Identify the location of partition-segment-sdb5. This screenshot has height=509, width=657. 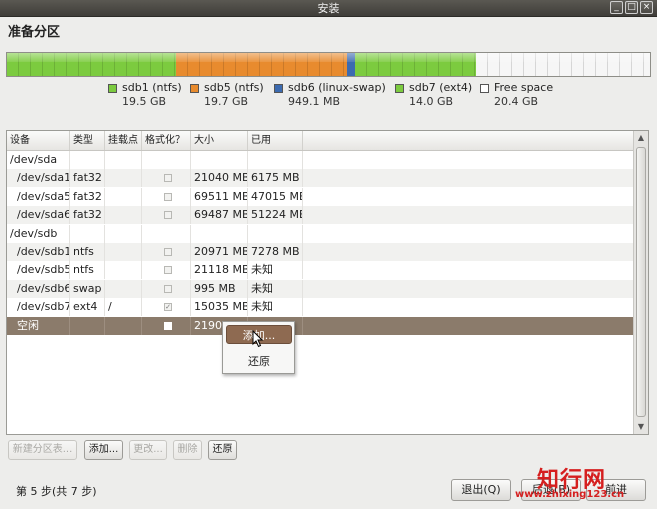
(262, 64).